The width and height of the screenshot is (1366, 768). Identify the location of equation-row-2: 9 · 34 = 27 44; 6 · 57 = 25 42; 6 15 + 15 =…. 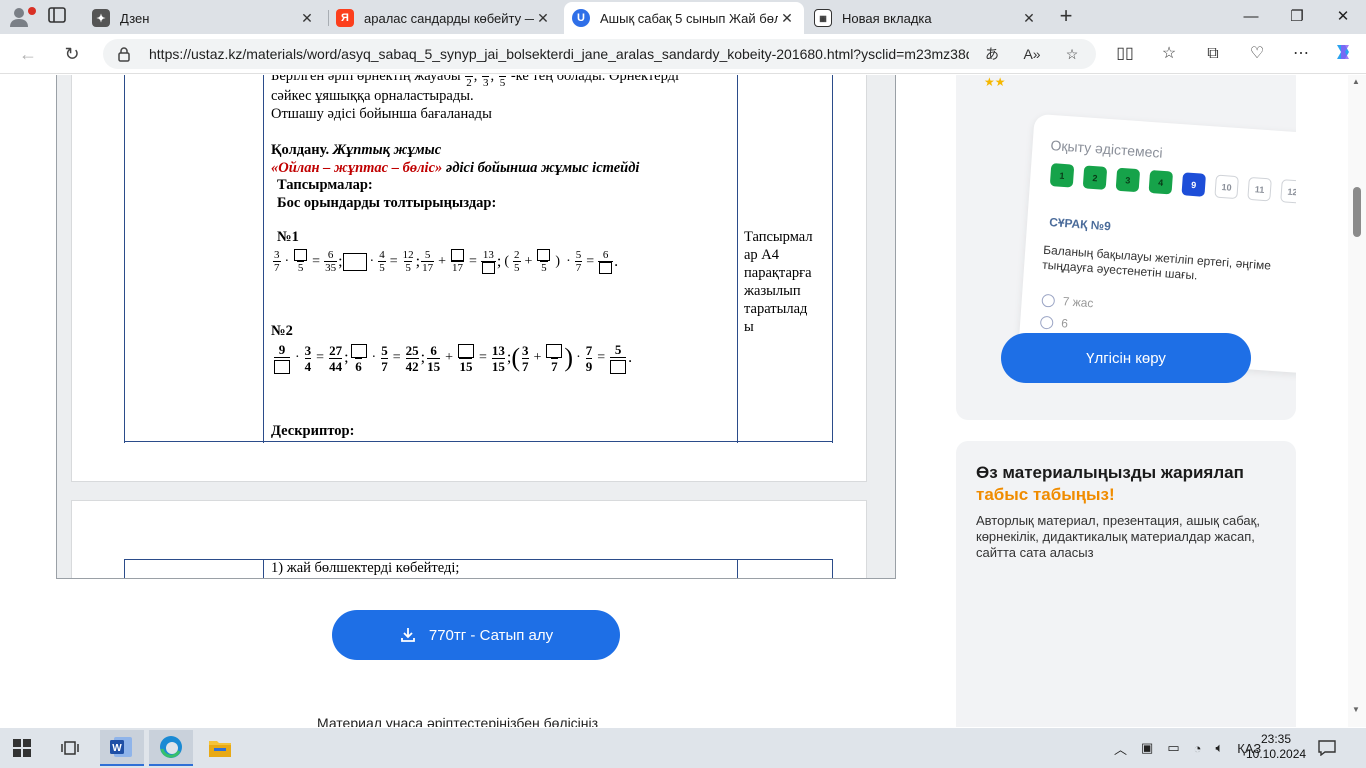
(452, 358).